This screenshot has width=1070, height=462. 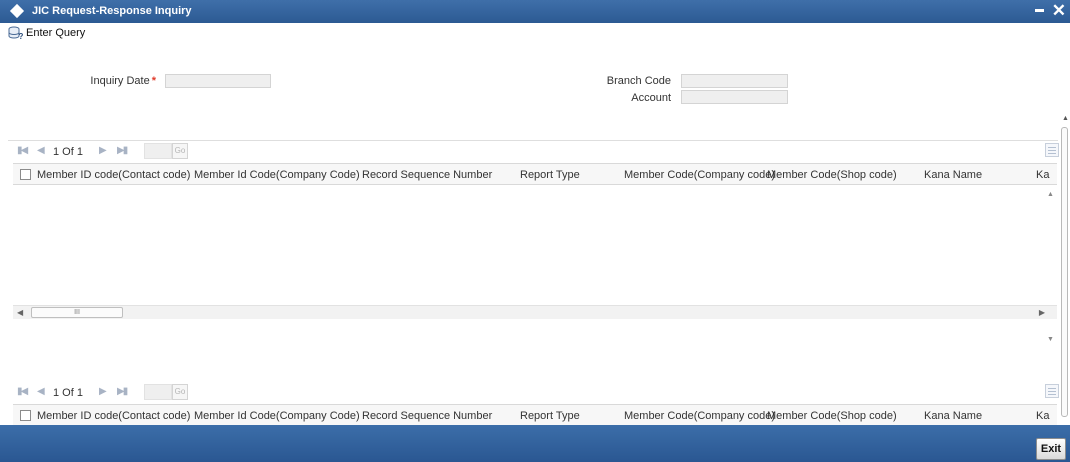 What do you see at coordinates (218, 81) in the screenshot?
I see `inquiry-date-field` at bounding box center [218, 81].